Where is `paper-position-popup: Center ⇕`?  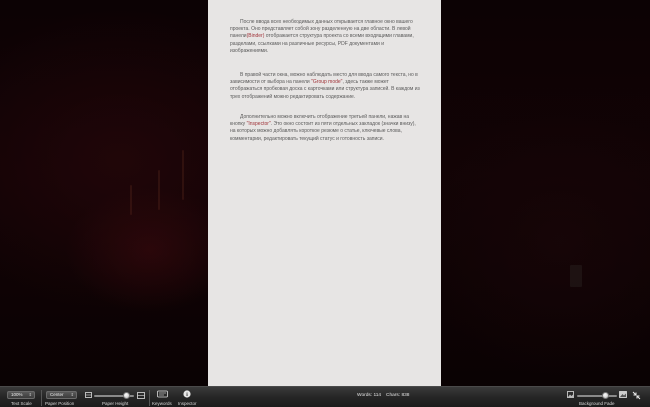
paper-position-popup: Center ⇕ is located at coordinates (61, 395).